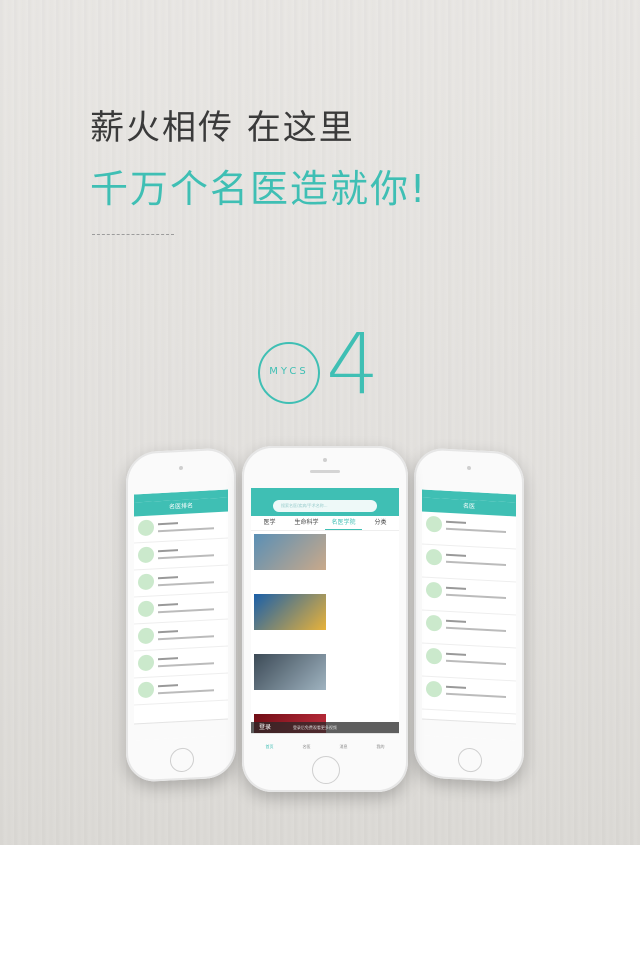 This screenshot has width=640, height=960. Describe the element at coordinates (380, 523) in the screenshot. I see `tab-item: 分类` at that location.